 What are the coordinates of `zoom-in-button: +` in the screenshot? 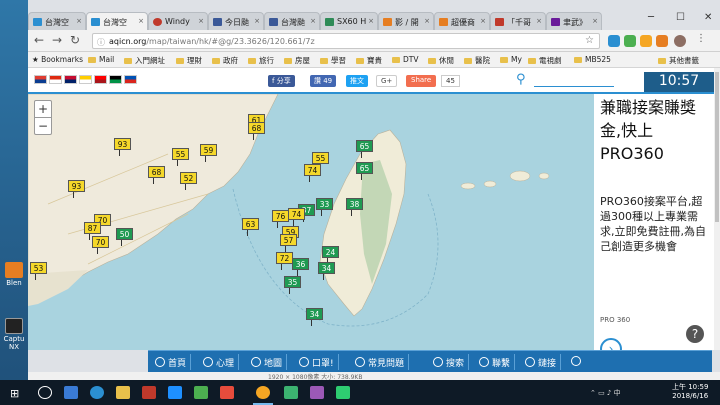 It's located at (43, 109).